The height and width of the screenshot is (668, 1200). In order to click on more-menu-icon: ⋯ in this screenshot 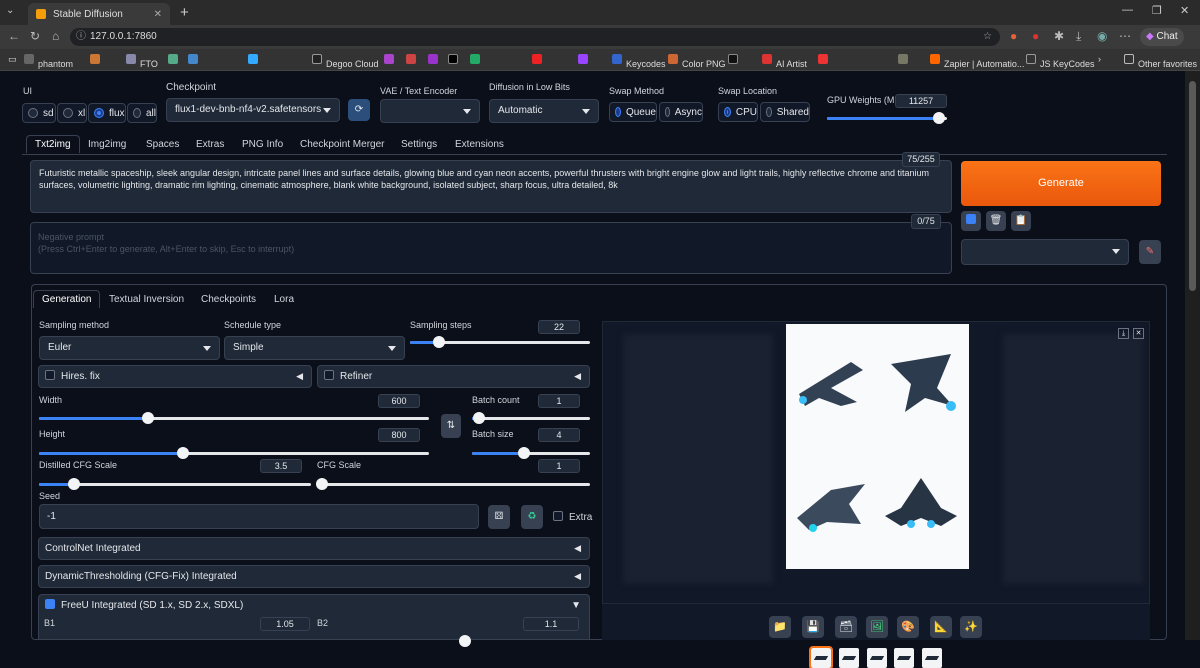, I will do `click(1125, 36)`.